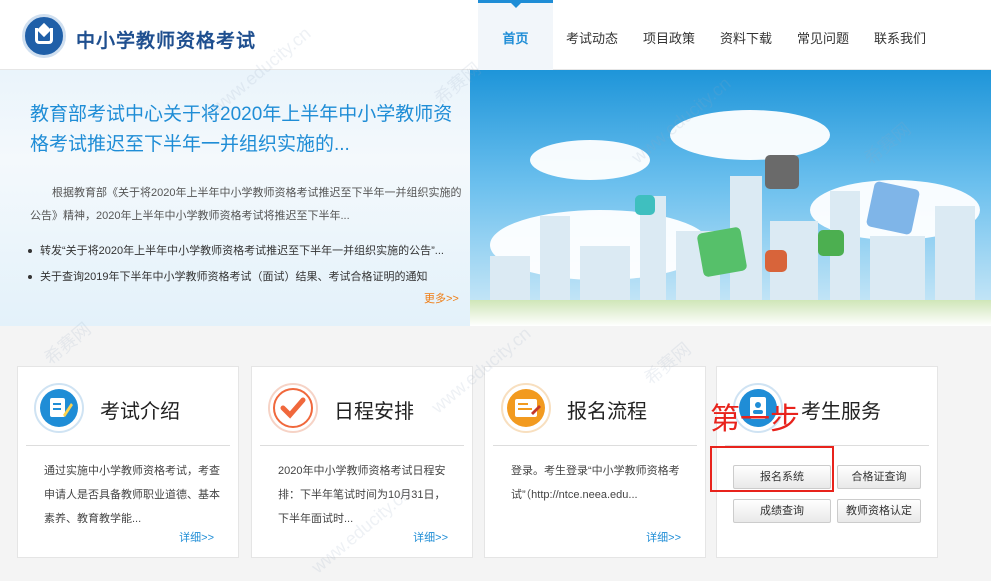  Describe the element at coordinates (592, 35) in the screenshot. I see `nav-exam-news: 考试动态` at that location.